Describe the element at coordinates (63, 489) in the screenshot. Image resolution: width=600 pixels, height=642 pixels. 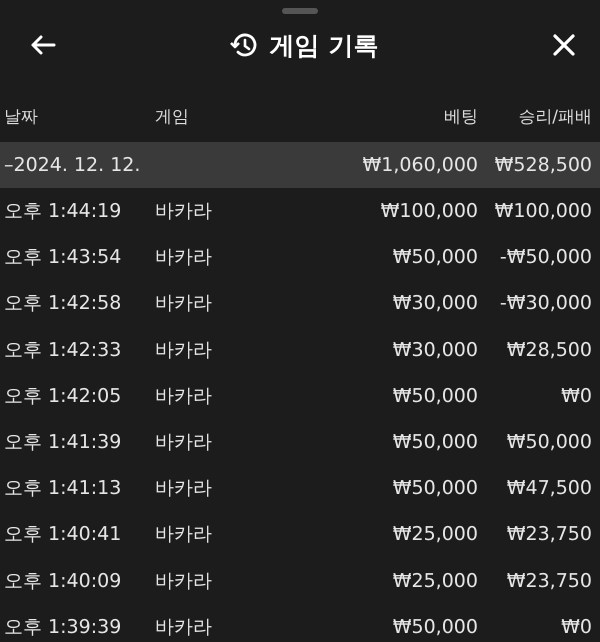
I see `time-cell-text: 오후 1:41:13` at that location.